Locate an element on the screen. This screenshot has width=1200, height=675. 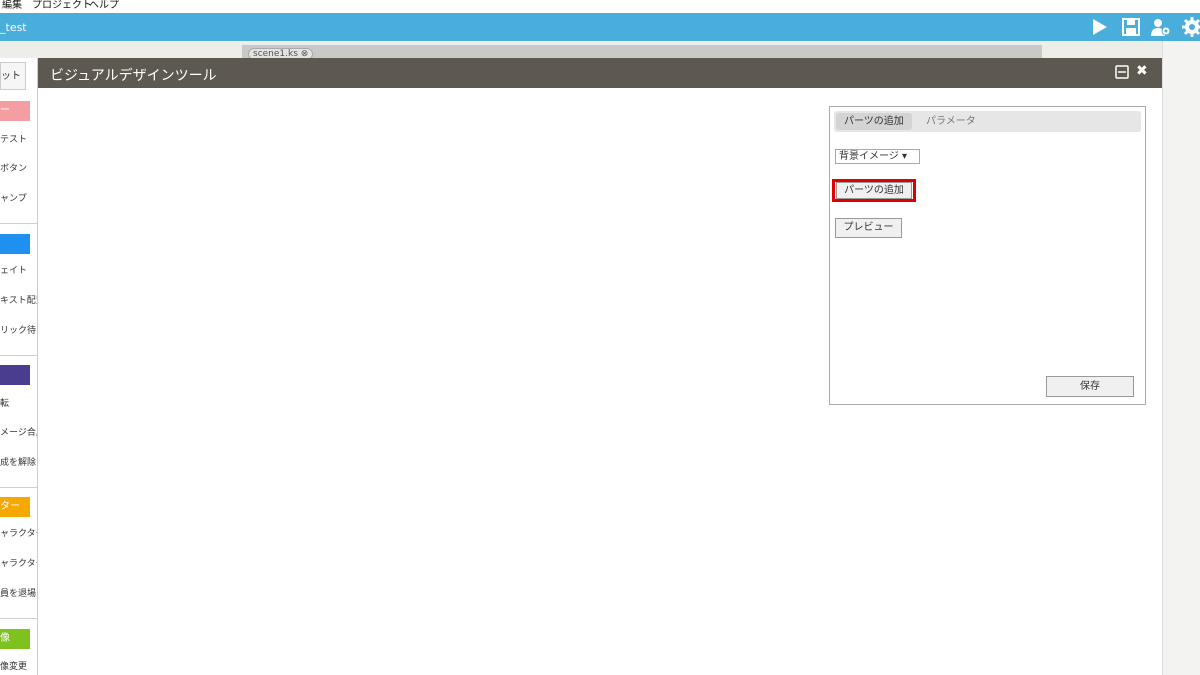
menu-bar: 編集 プロジェクト ヘルプ is located at coordinates (600, 6).